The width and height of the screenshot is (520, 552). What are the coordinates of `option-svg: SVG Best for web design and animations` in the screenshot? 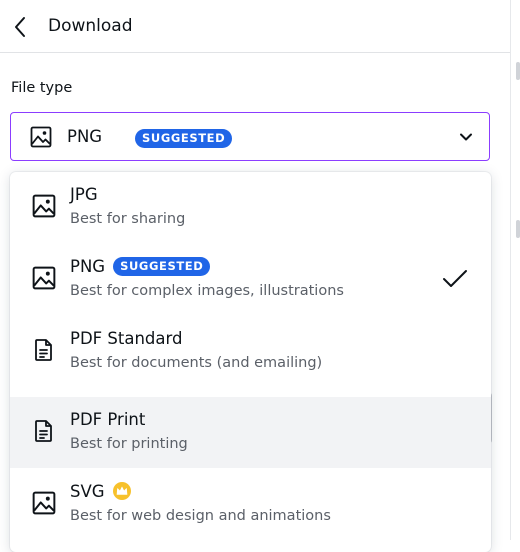 It's located at (250, 504).